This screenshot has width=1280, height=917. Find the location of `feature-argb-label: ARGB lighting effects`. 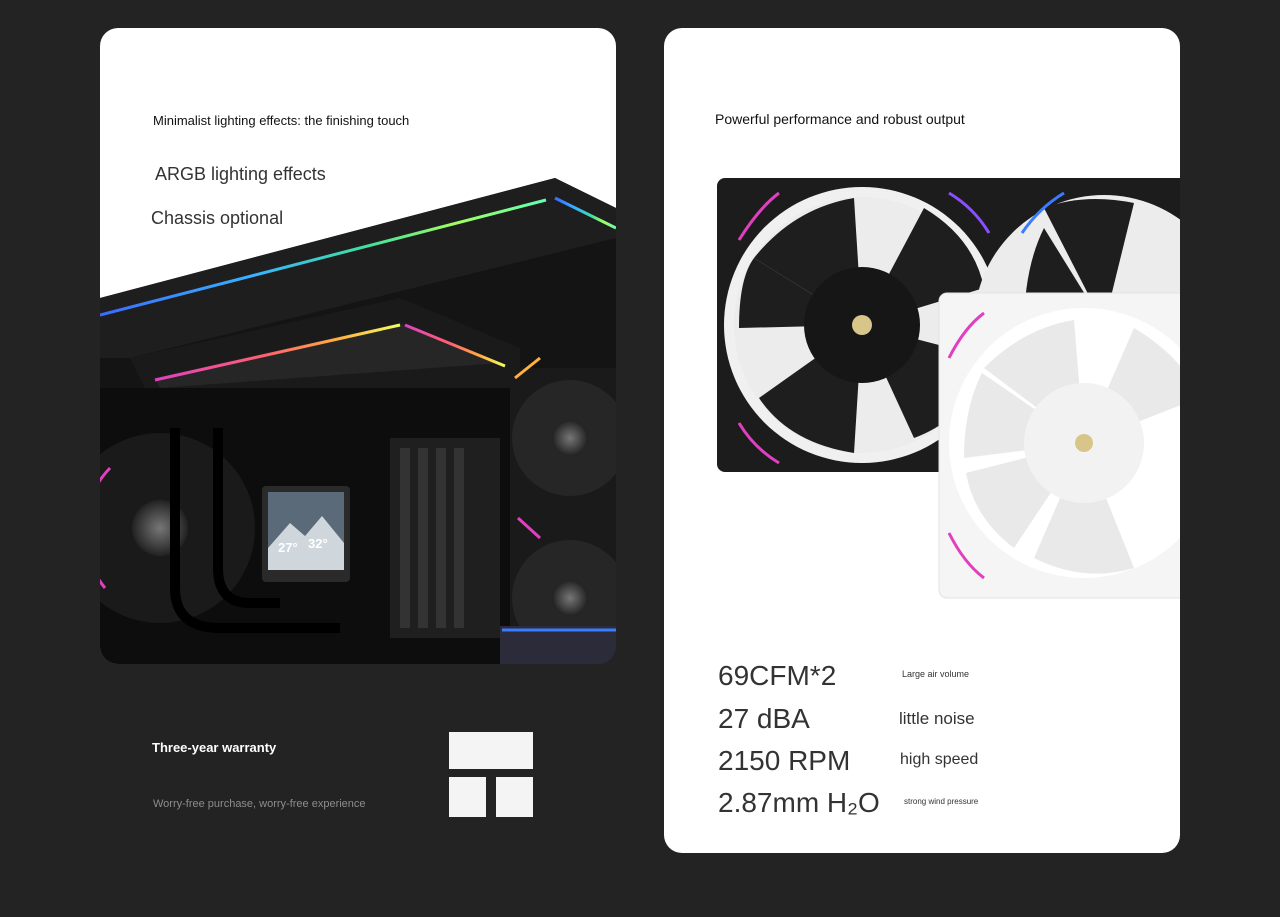

feature-argb-label: ARGB lighting effects is located at coordinates (240, 174).